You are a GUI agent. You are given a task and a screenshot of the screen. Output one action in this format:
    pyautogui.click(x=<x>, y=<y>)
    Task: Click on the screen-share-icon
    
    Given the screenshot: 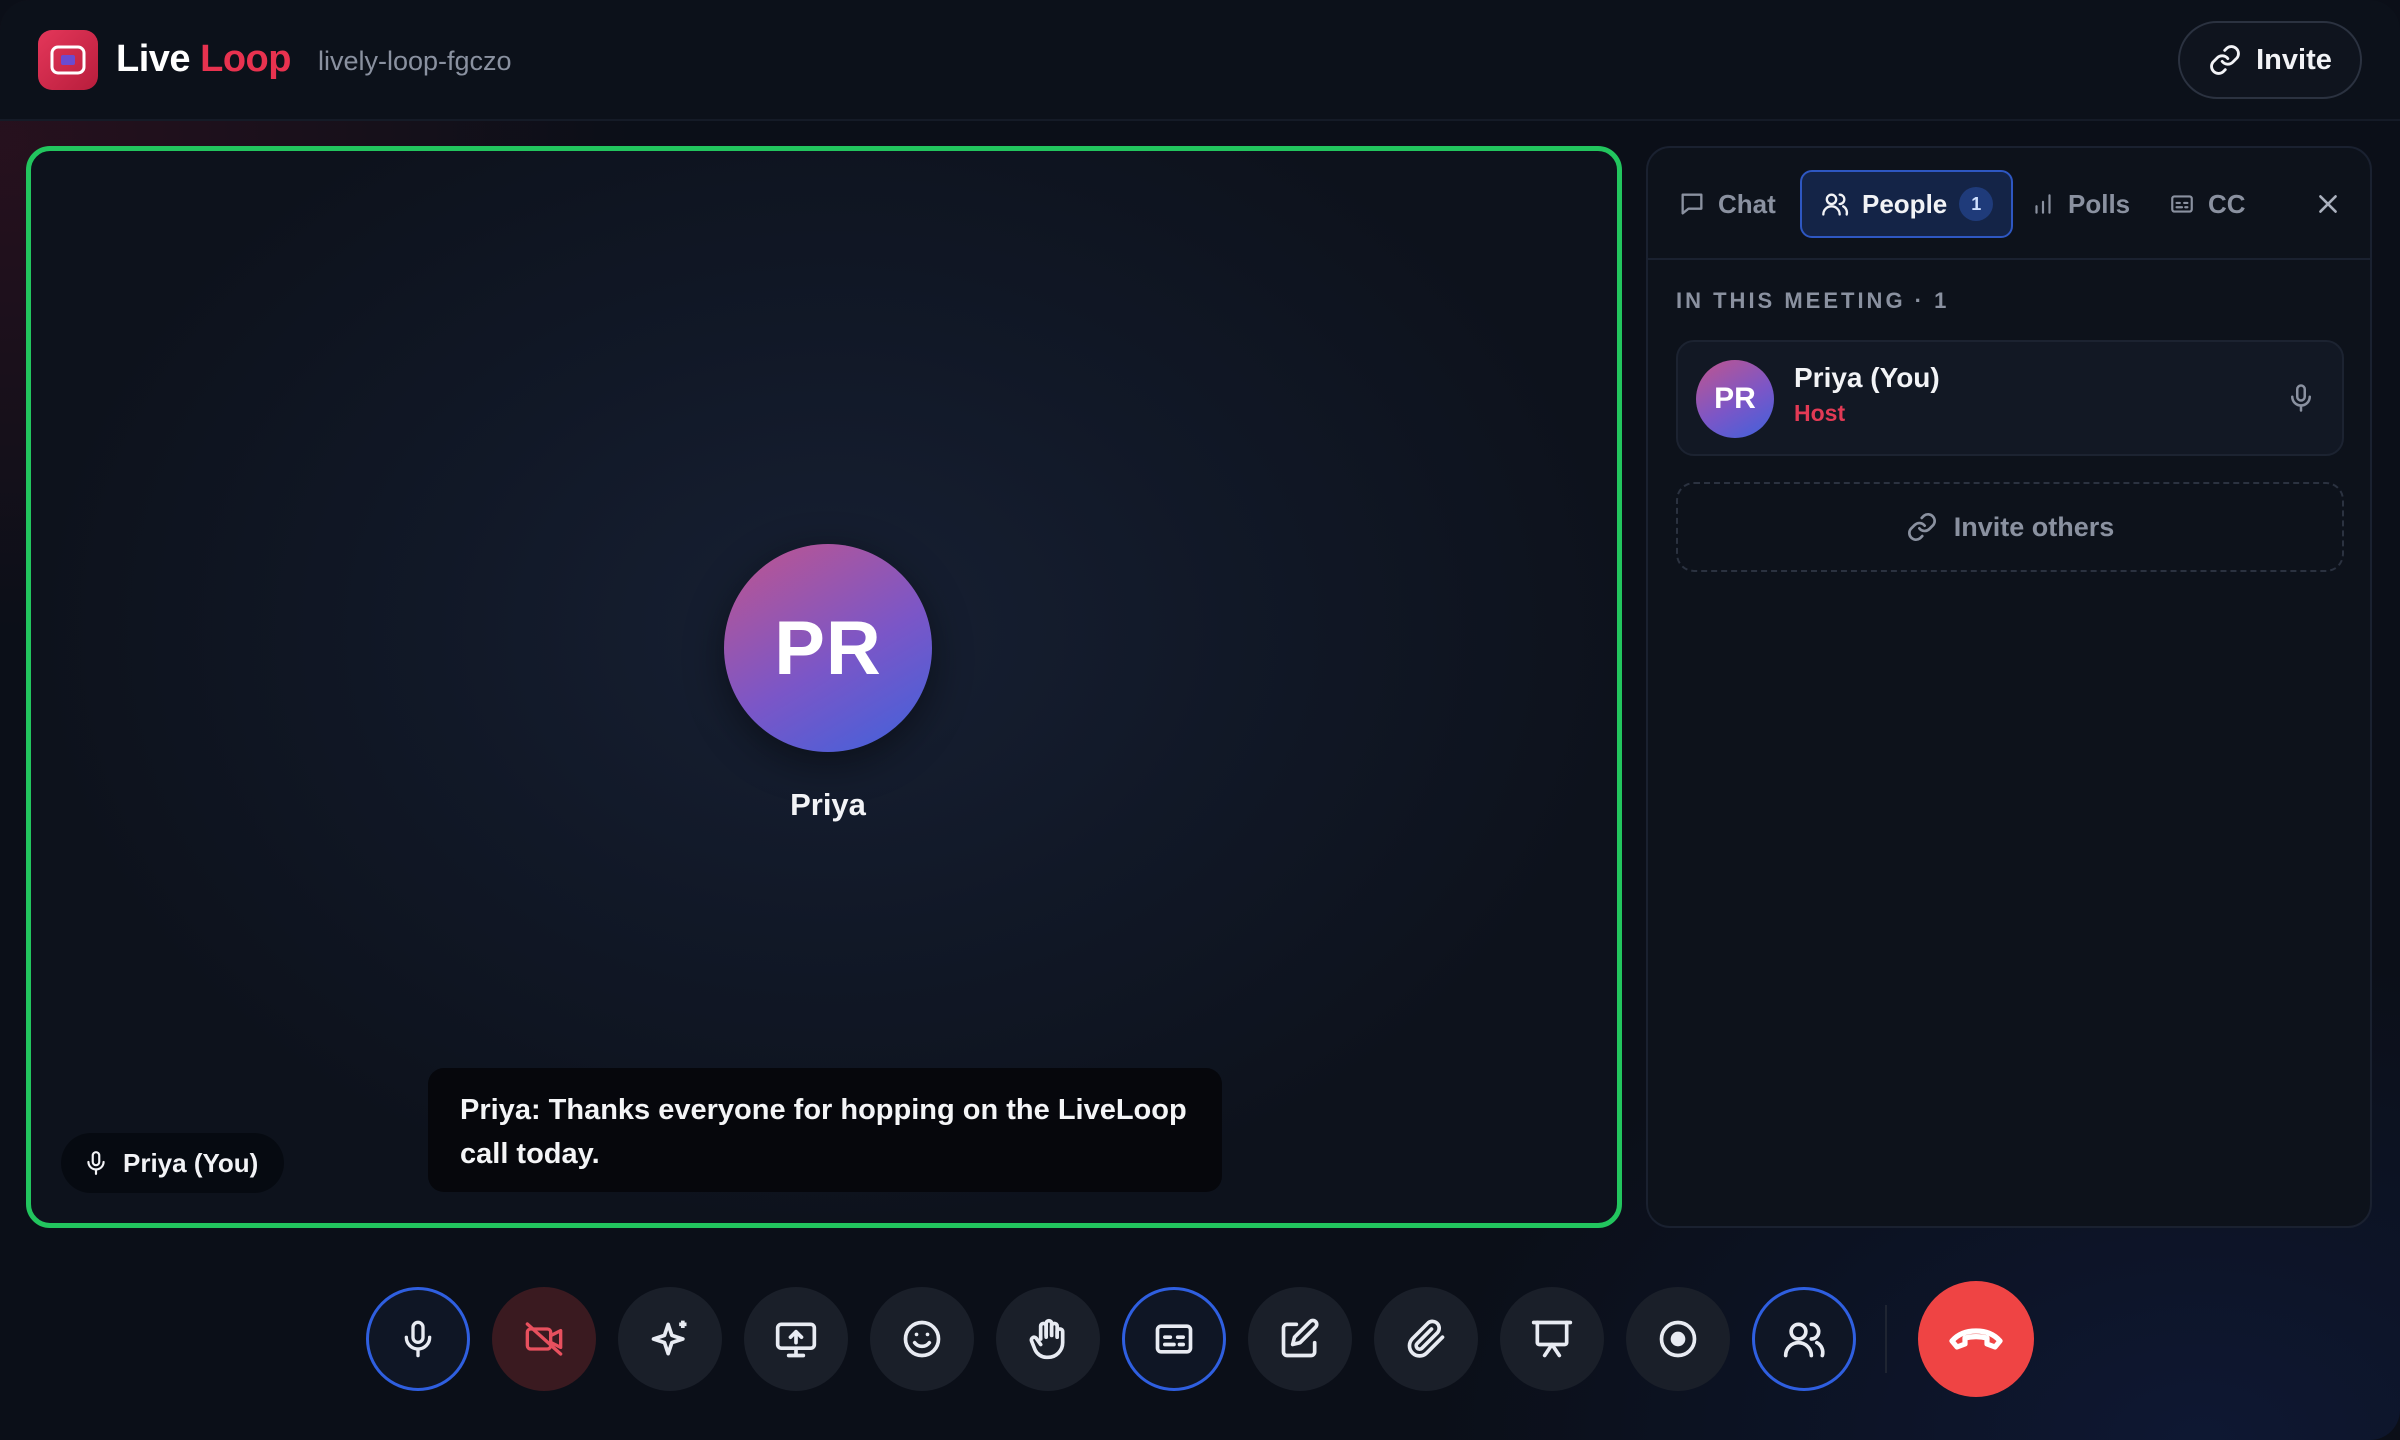 What is the action you would take?
    pyautogui.click(x=796, y=1339)
    